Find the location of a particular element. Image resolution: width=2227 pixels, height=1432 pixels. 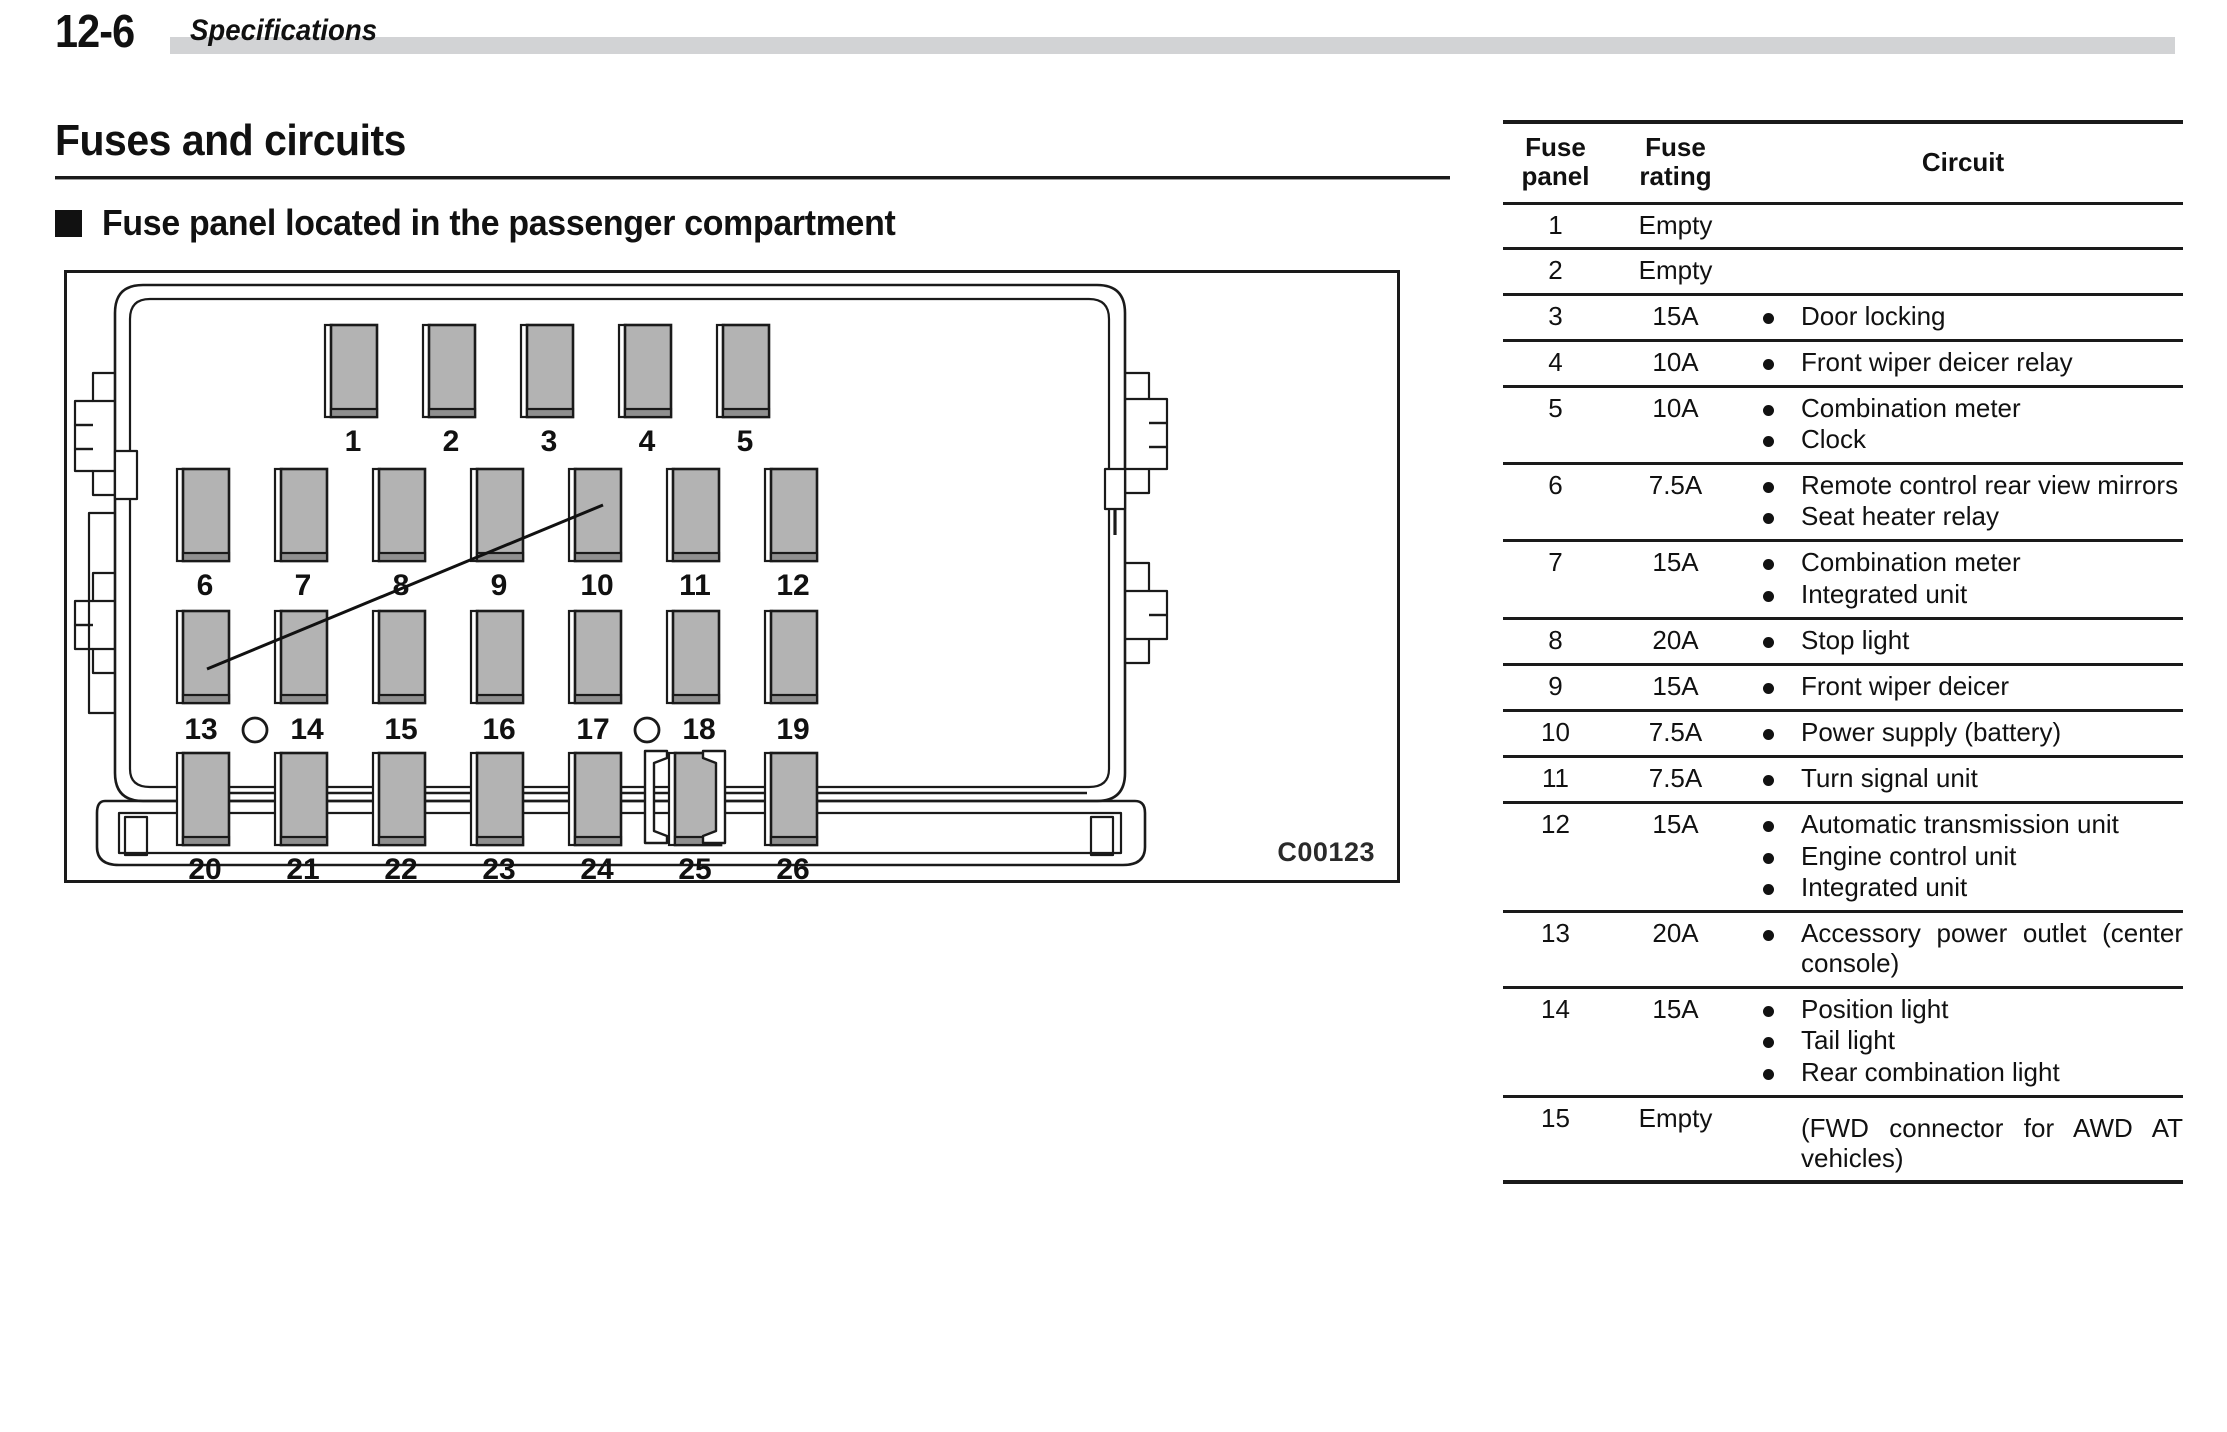

circuit-list: Front wiper deicer relay is located at coordinates (1963, 362).